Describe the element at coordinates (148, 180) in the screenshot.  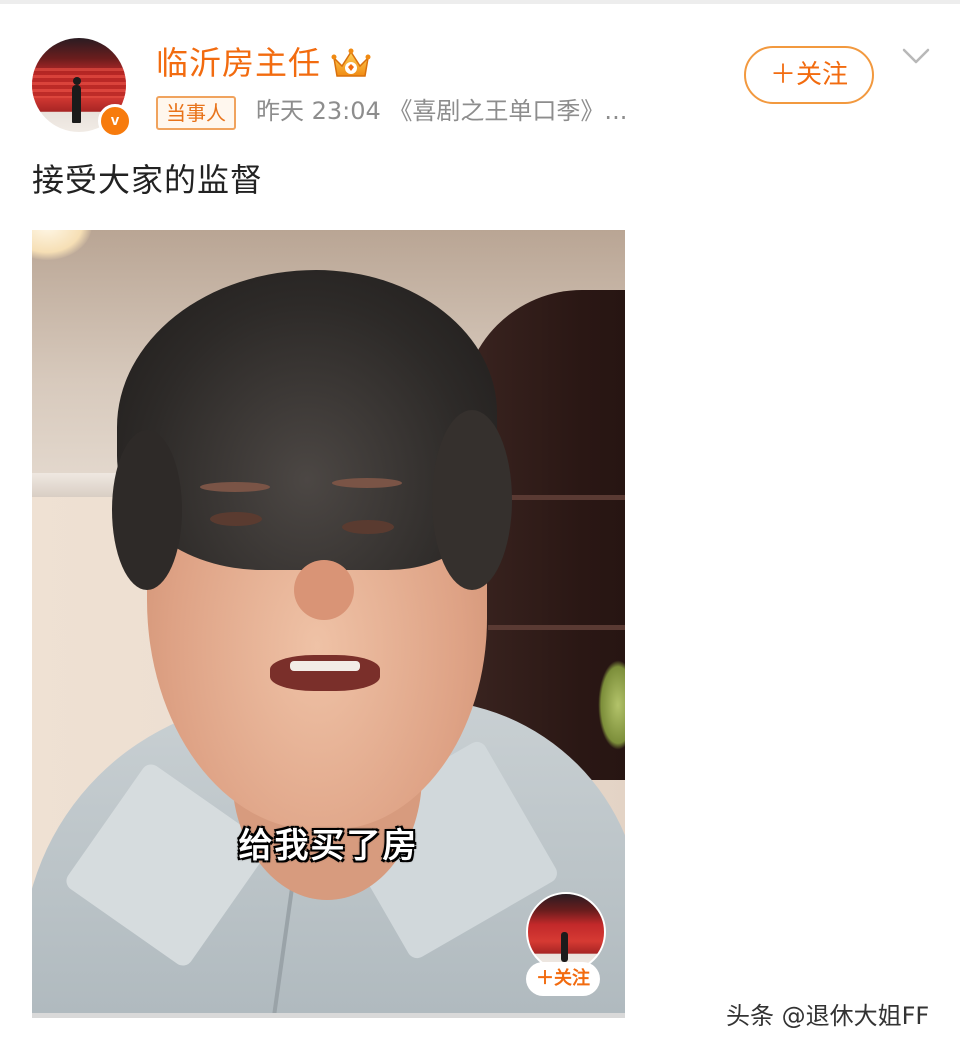
I see `post-content: 接受大家的监督` at that location.